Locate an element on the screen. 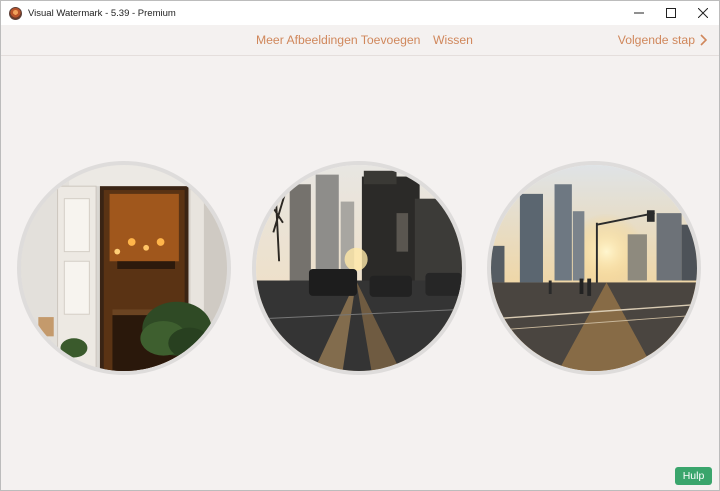  minimize-button is located at coordinates (639, 13).